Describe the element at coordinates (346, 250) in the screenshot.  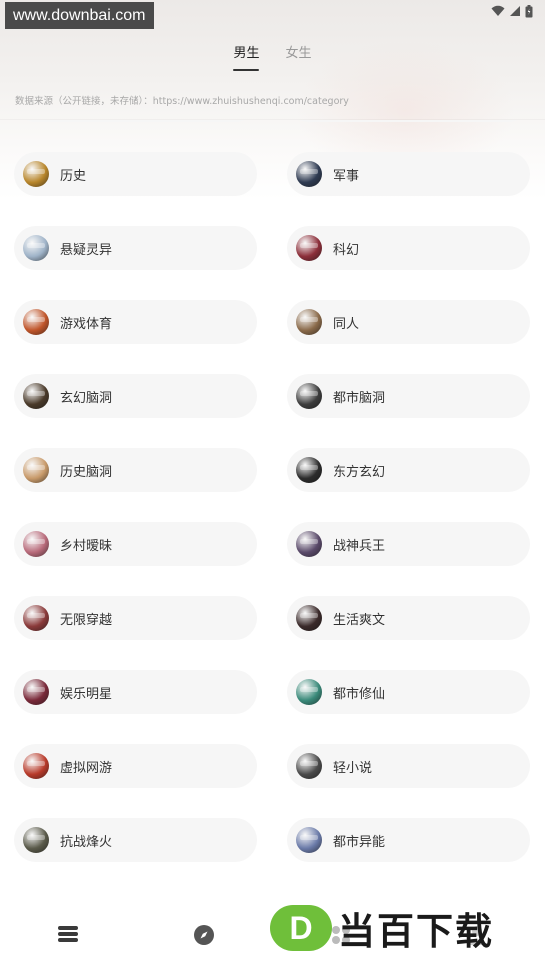
I see `category-label: 科幻` at that location.